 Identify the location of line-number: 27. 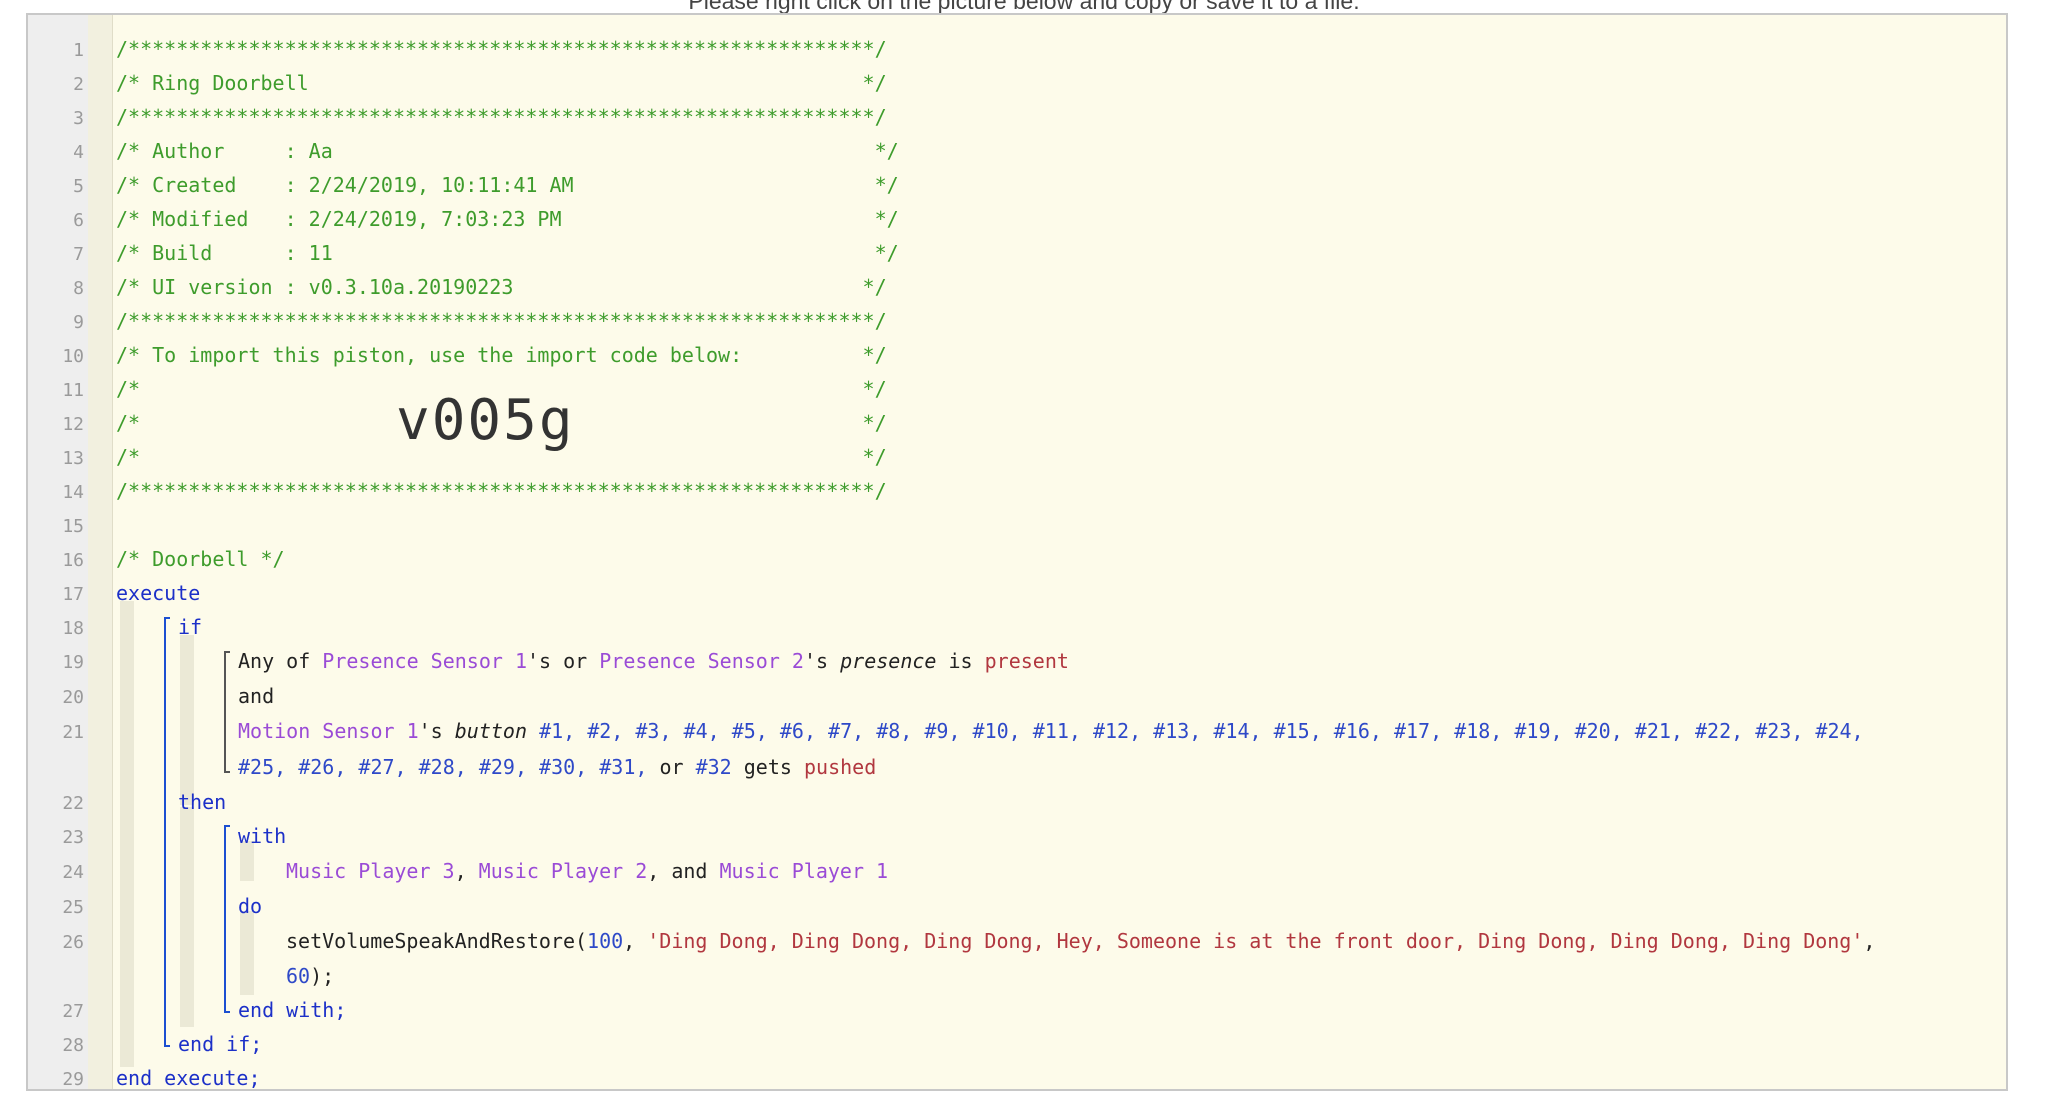
(73, 1011).